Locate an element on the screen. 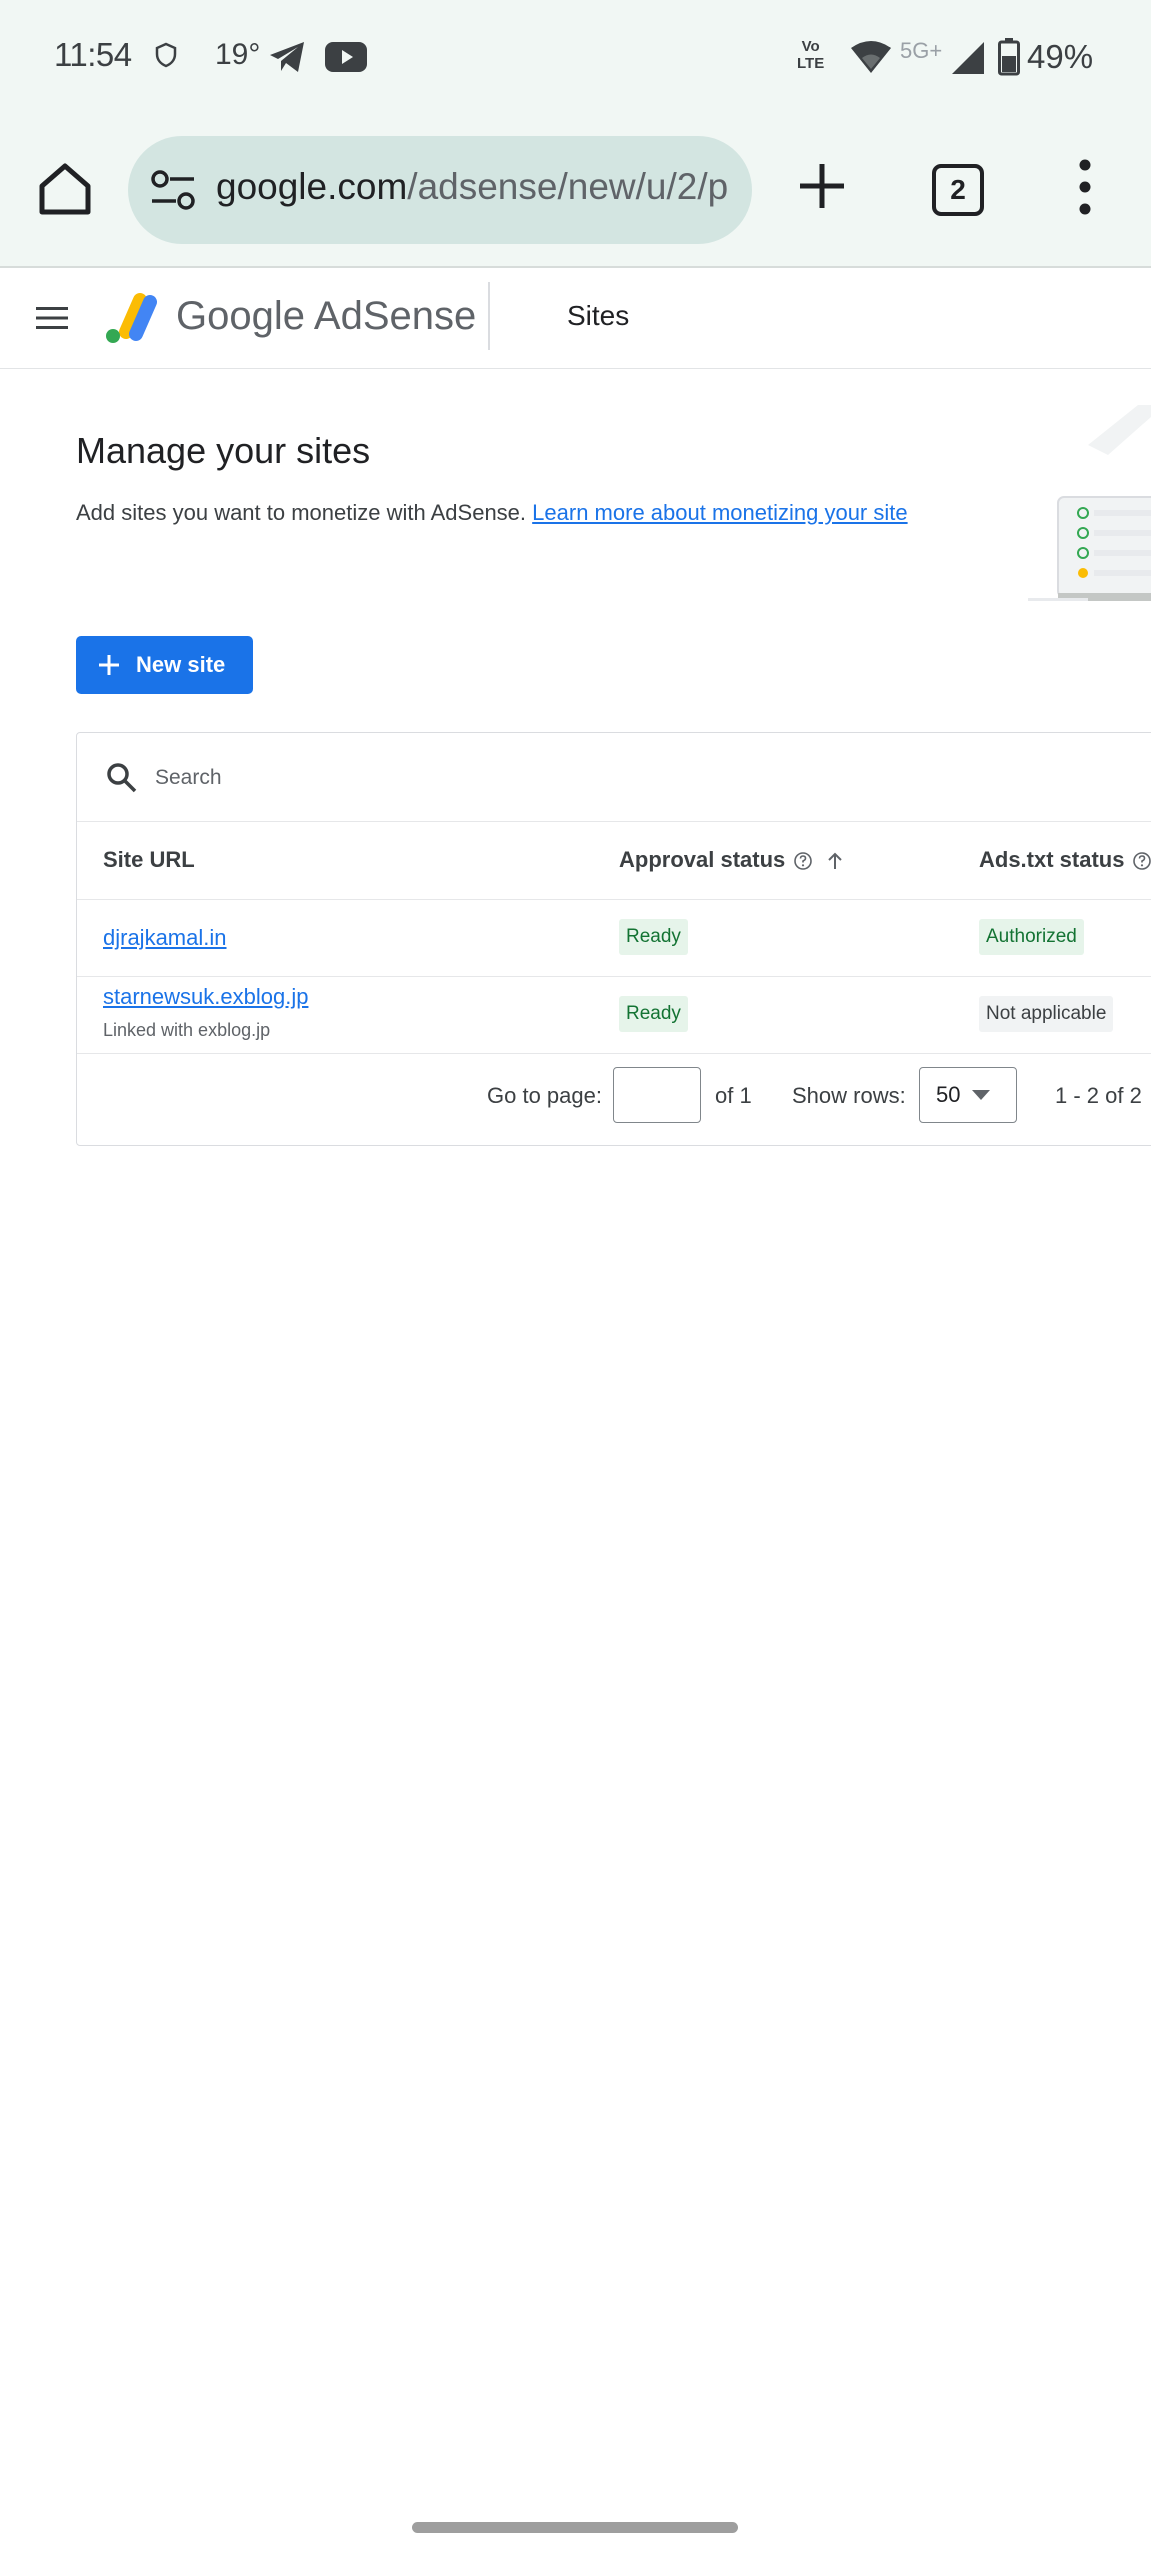 This screenshot has width=1151, height=2560. adsense-wordmark: Google AdSense is located at coordinates (326, 316).